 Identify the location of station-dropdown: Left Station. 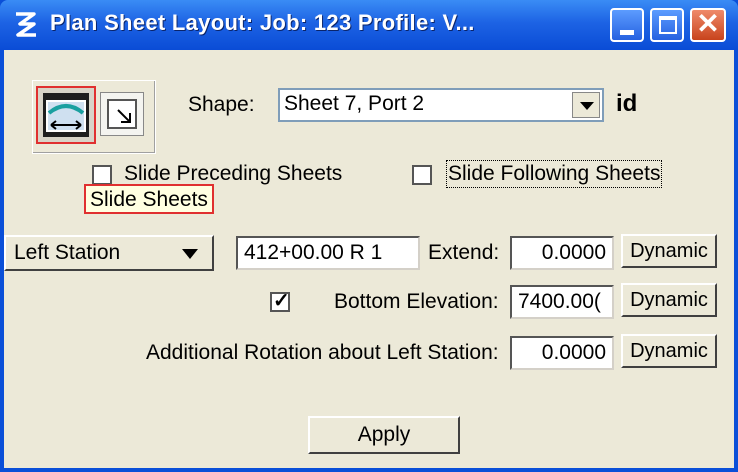
(109, 253).